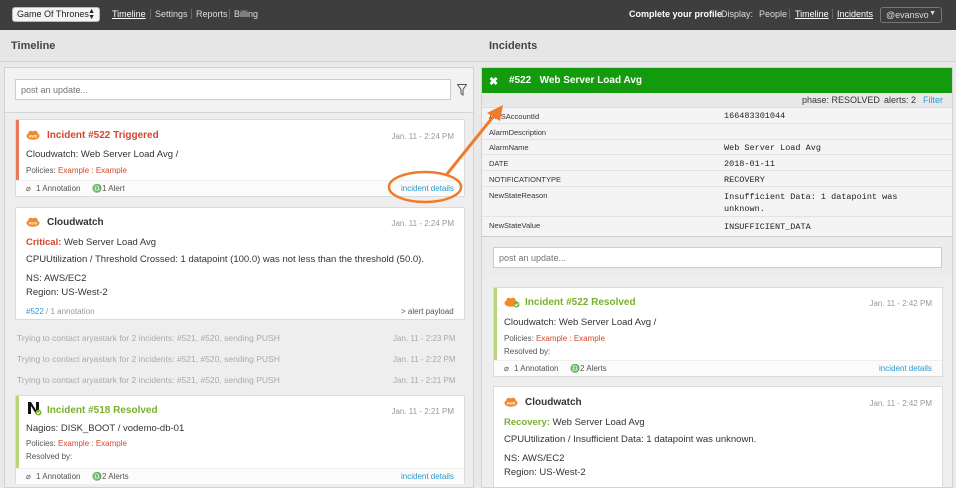 This screenshot has width=956, height=488. What do you see at coordinates (525, 179) in the screenshot?
I see `field-key: NOTIFICATIONTYPE` at bounding box center [525, 179].